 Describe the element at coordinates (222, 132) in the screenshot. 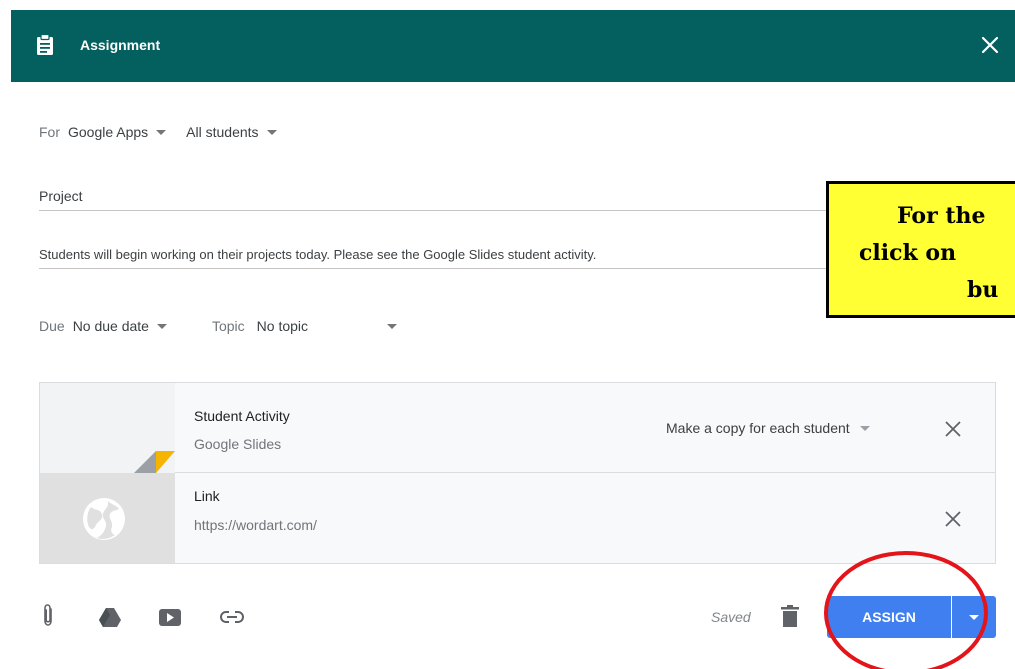

I see `students-select-value: All students` at that location.